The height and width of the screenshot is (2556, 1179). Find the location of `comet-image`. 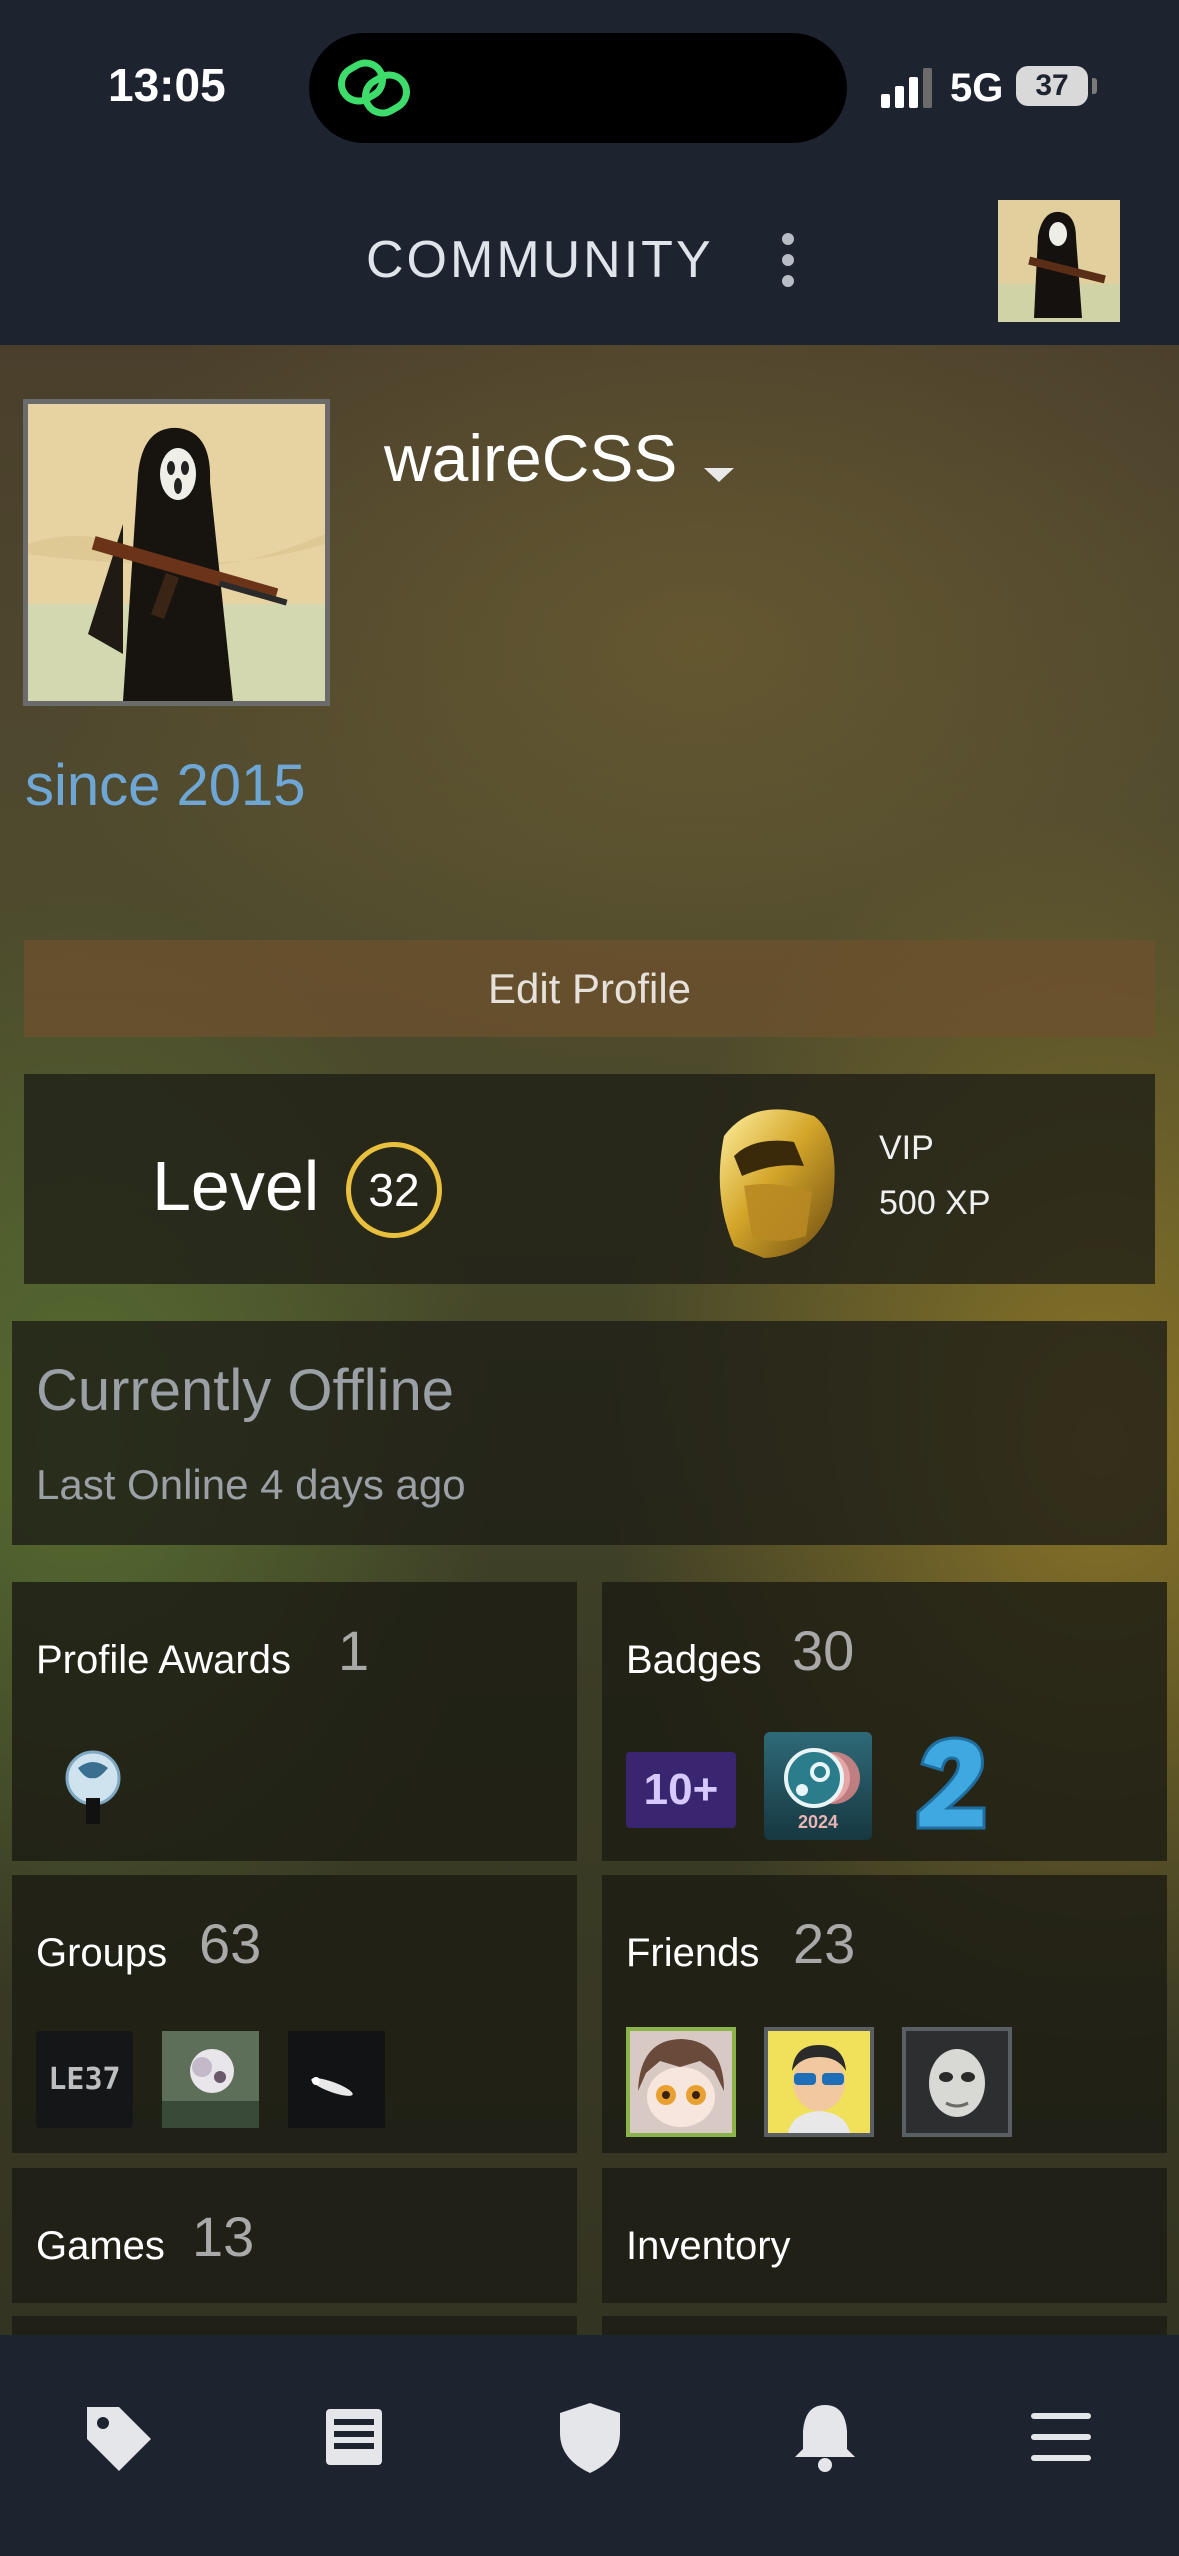

comet-image is located at coordinates (336, 2079).